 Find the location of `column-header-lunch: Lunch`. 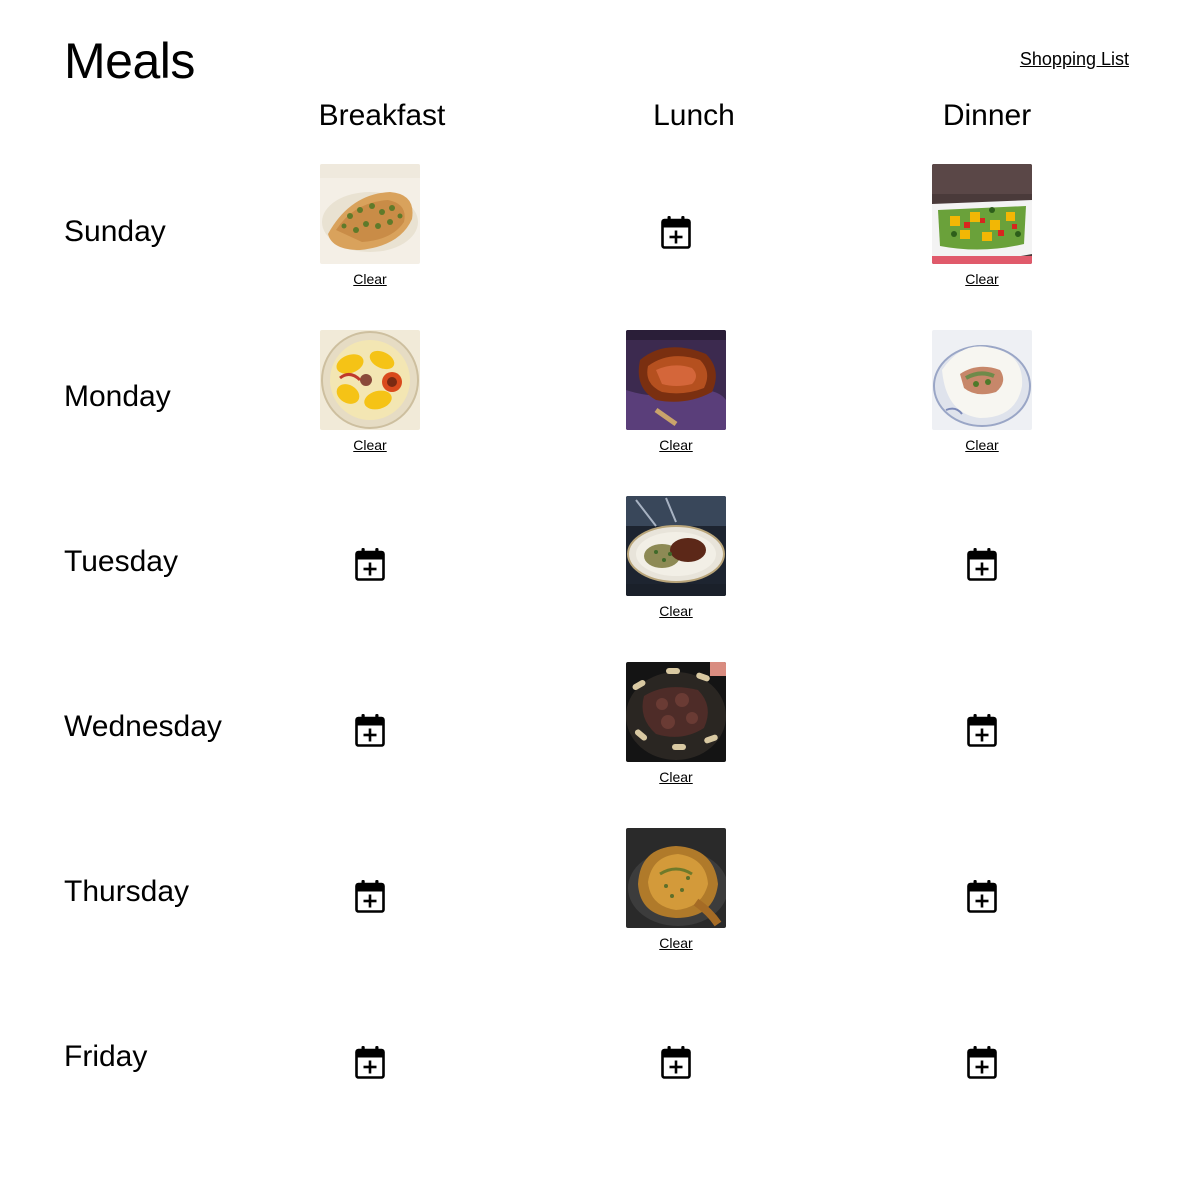

column-header-lunch: Lunch is located at coordinates (694, 115).